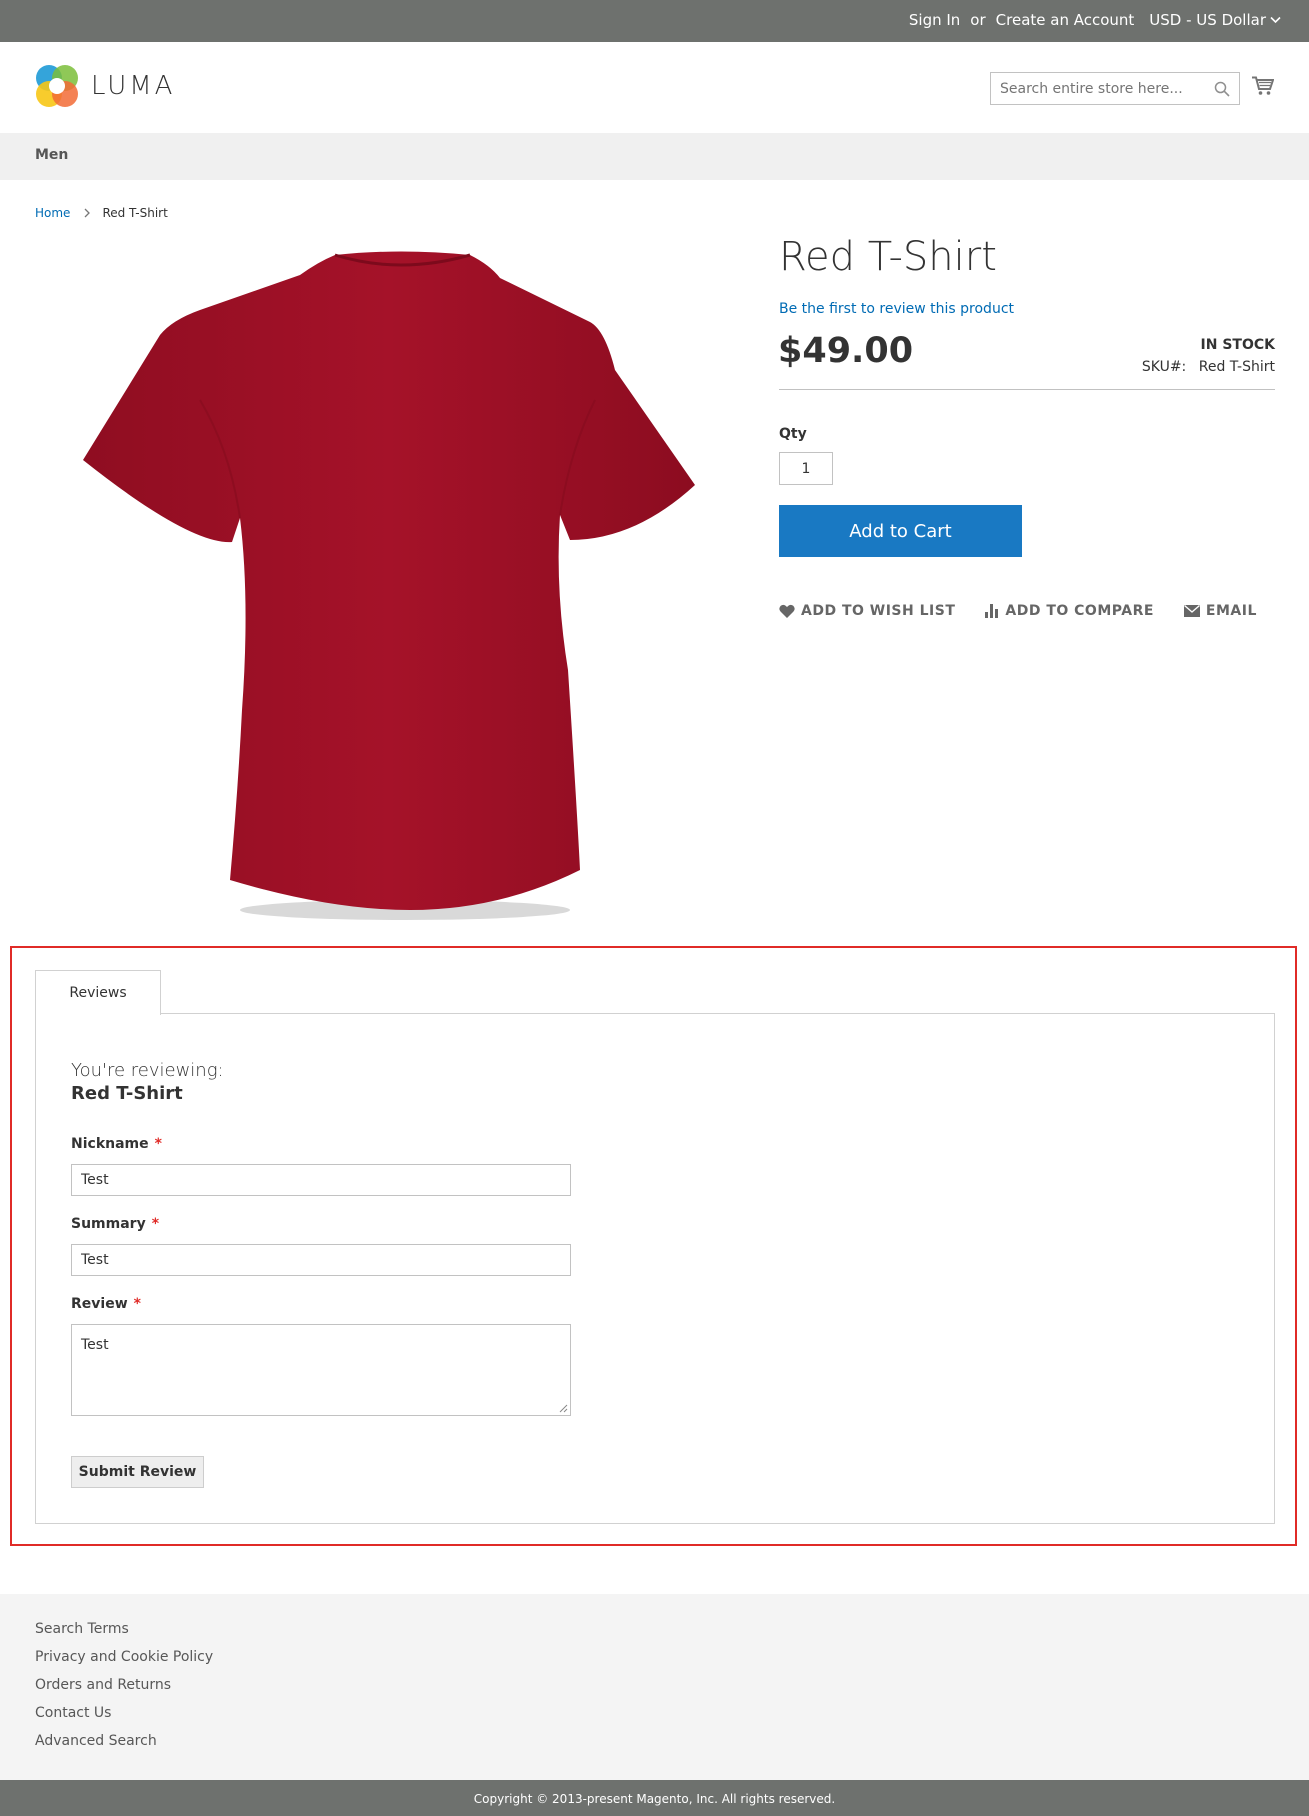 The height and width of the screenshot is (1816, 1309). I want to click on currency-label: USD - US Dollar, so click(1207, 20).